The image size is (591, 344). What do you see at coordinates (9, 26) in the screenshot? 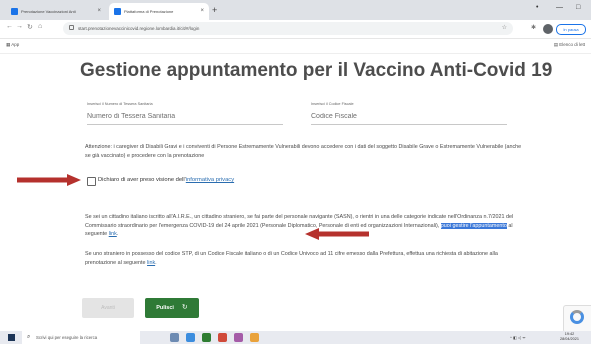
I see `back-arrow-icon: ←` at bounding box center [9, 26].